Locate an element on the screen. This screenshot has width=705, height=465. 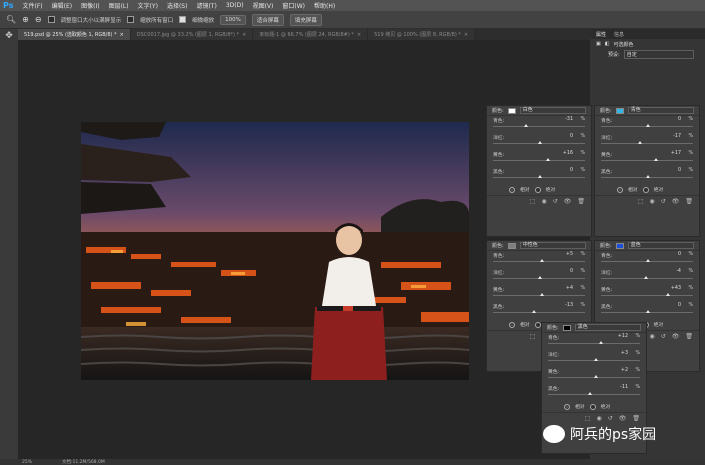
zoom-in-icon: ⊕ is located at coordinates (25, 19).